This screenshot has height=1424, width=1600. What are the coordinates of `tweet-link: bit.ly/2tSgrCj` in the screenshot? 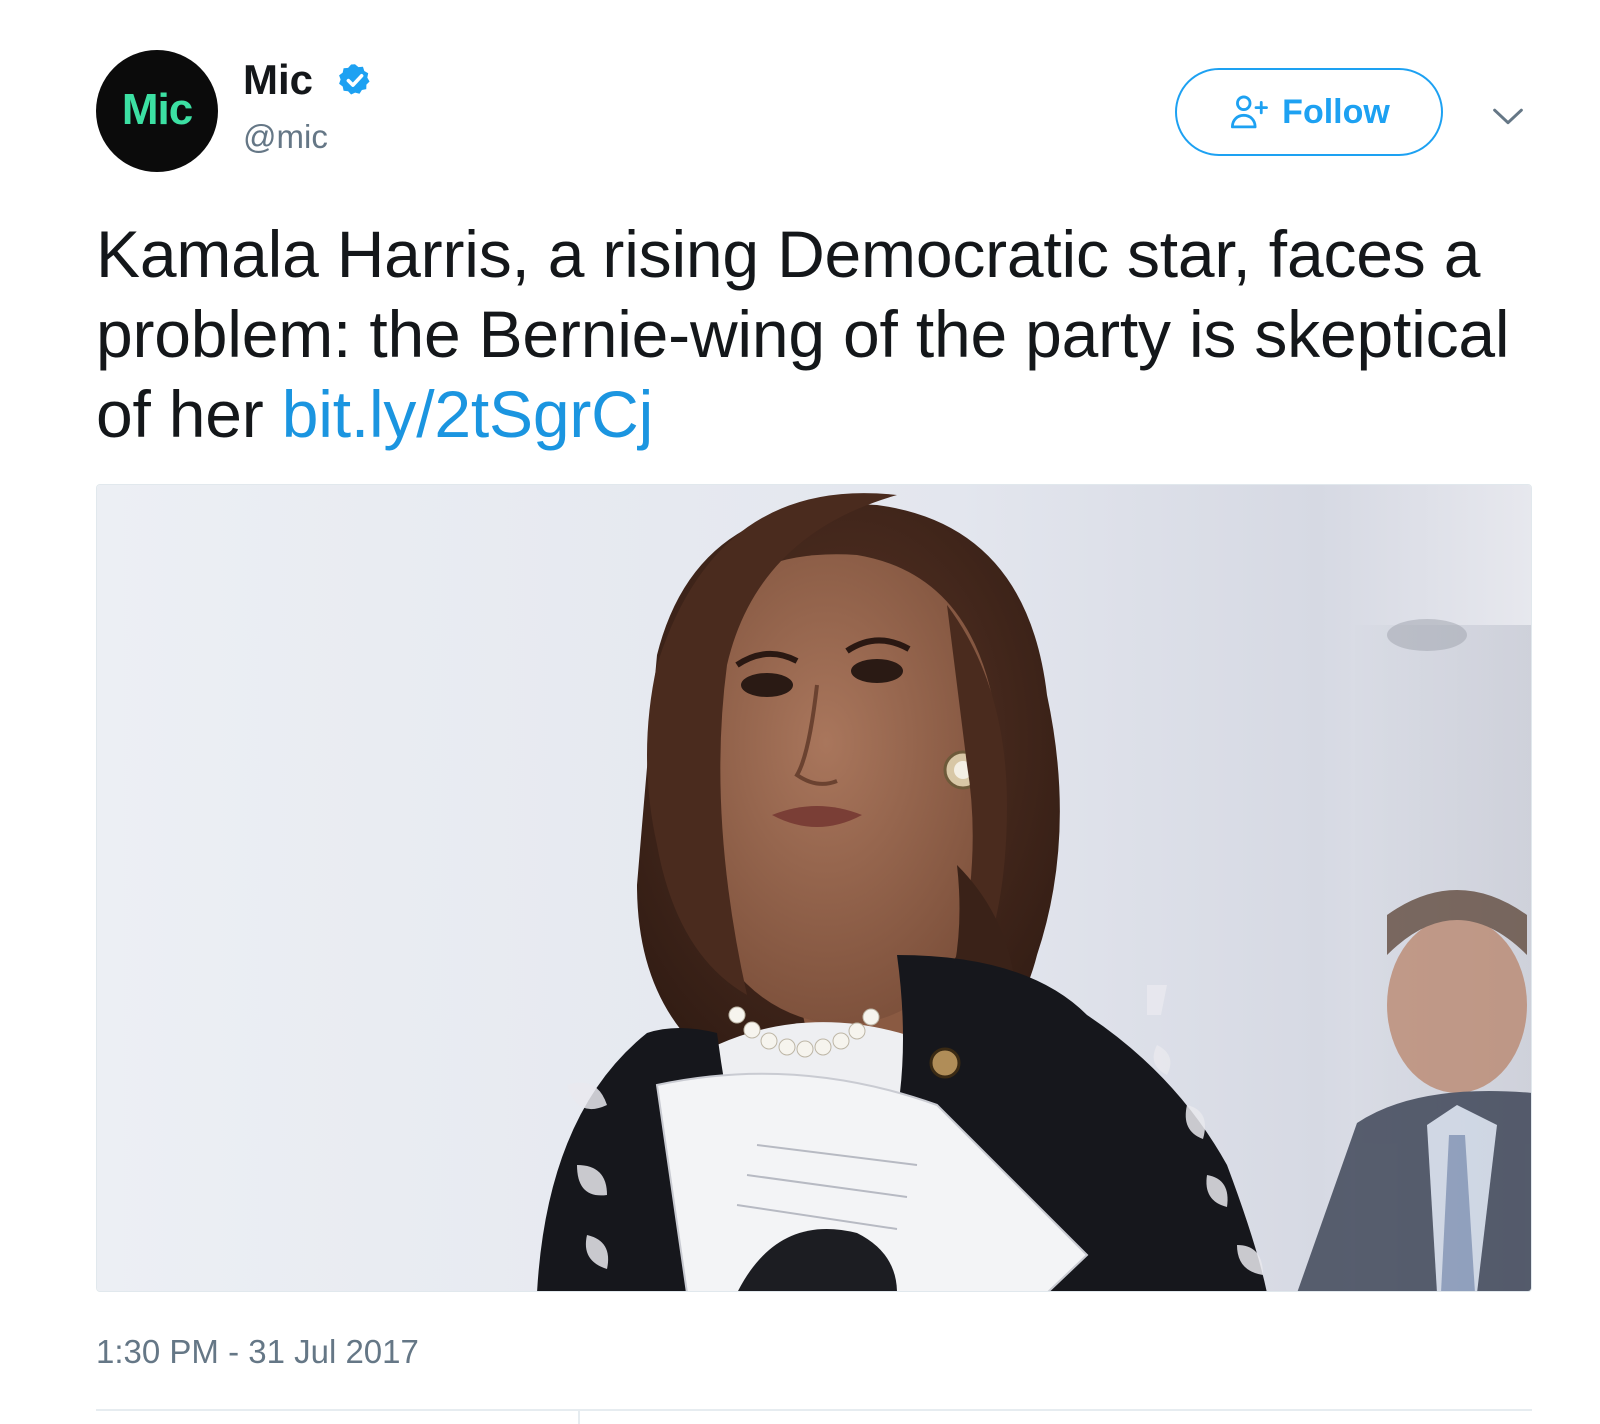 It's located at (468, 414).